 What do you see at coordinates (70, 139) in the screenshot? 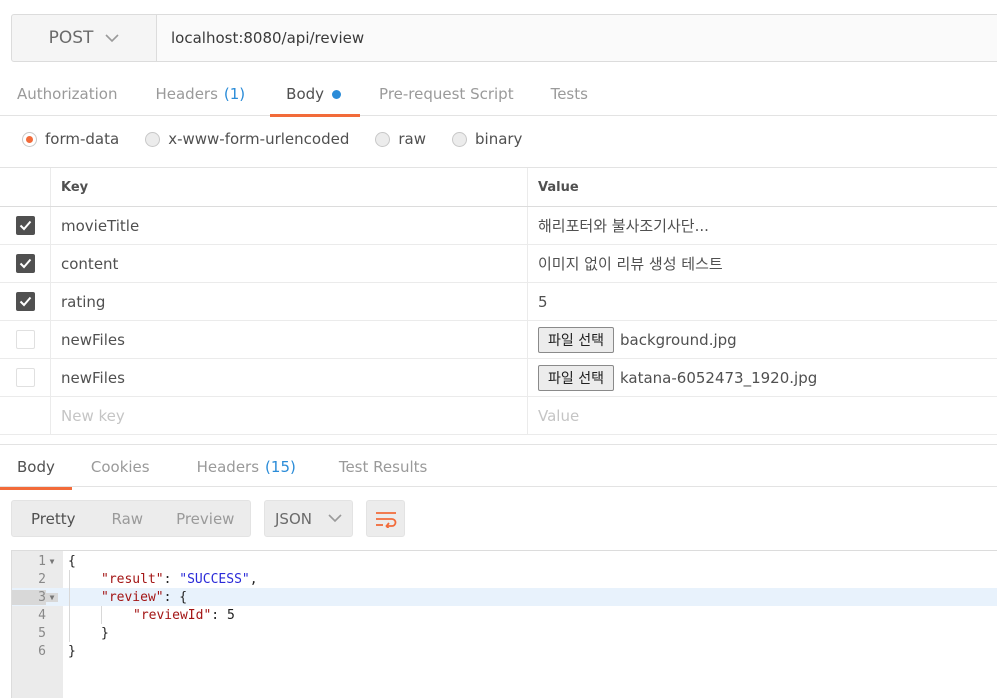
I see `radio-form-data: form-data` at bounding box center [70, 139].